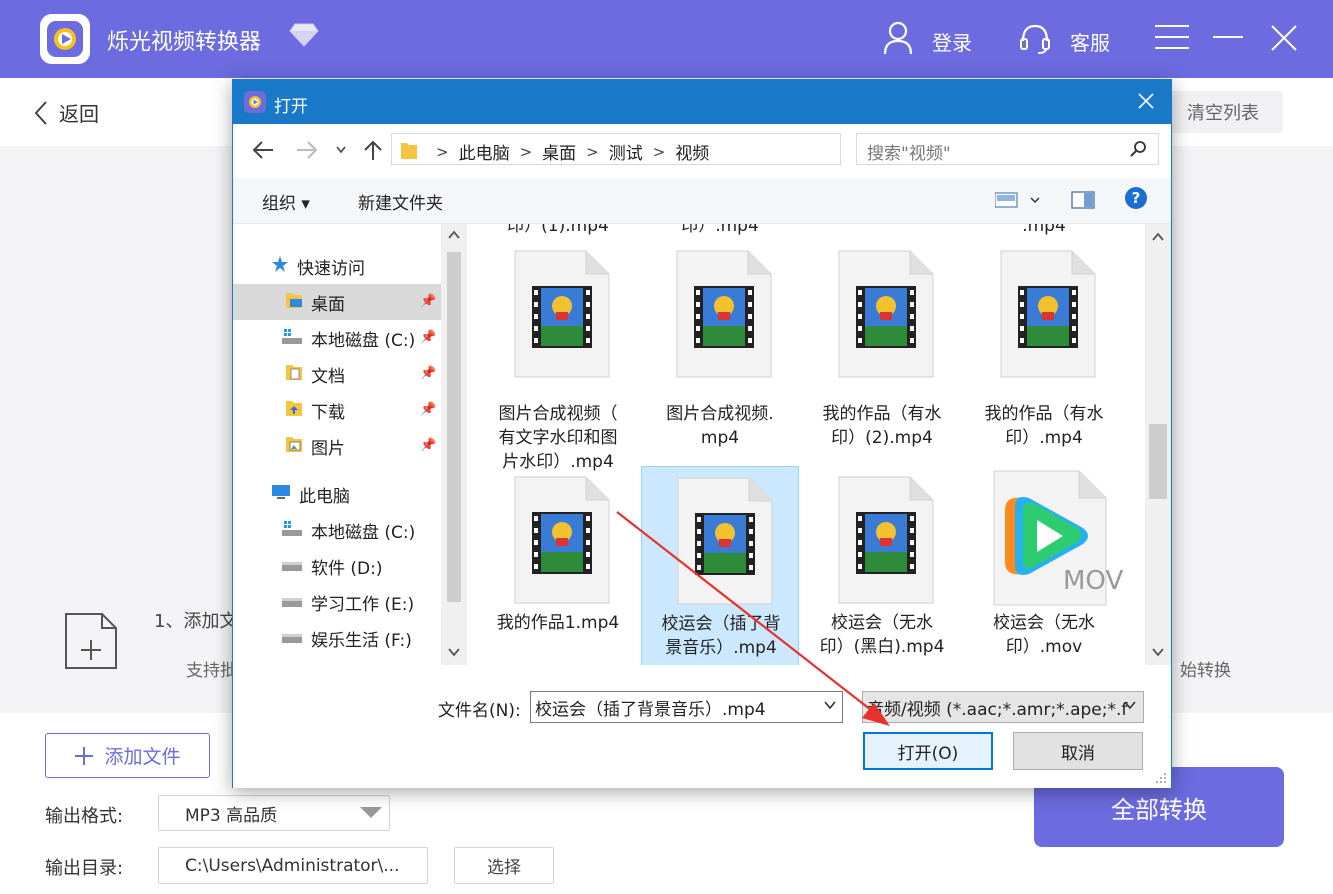 This screenshot has height=894, width=1333. Describe the element at coordinates (363, 410) in the screenshot. I see `nav-item-downloads: 下载 📌` at that location.